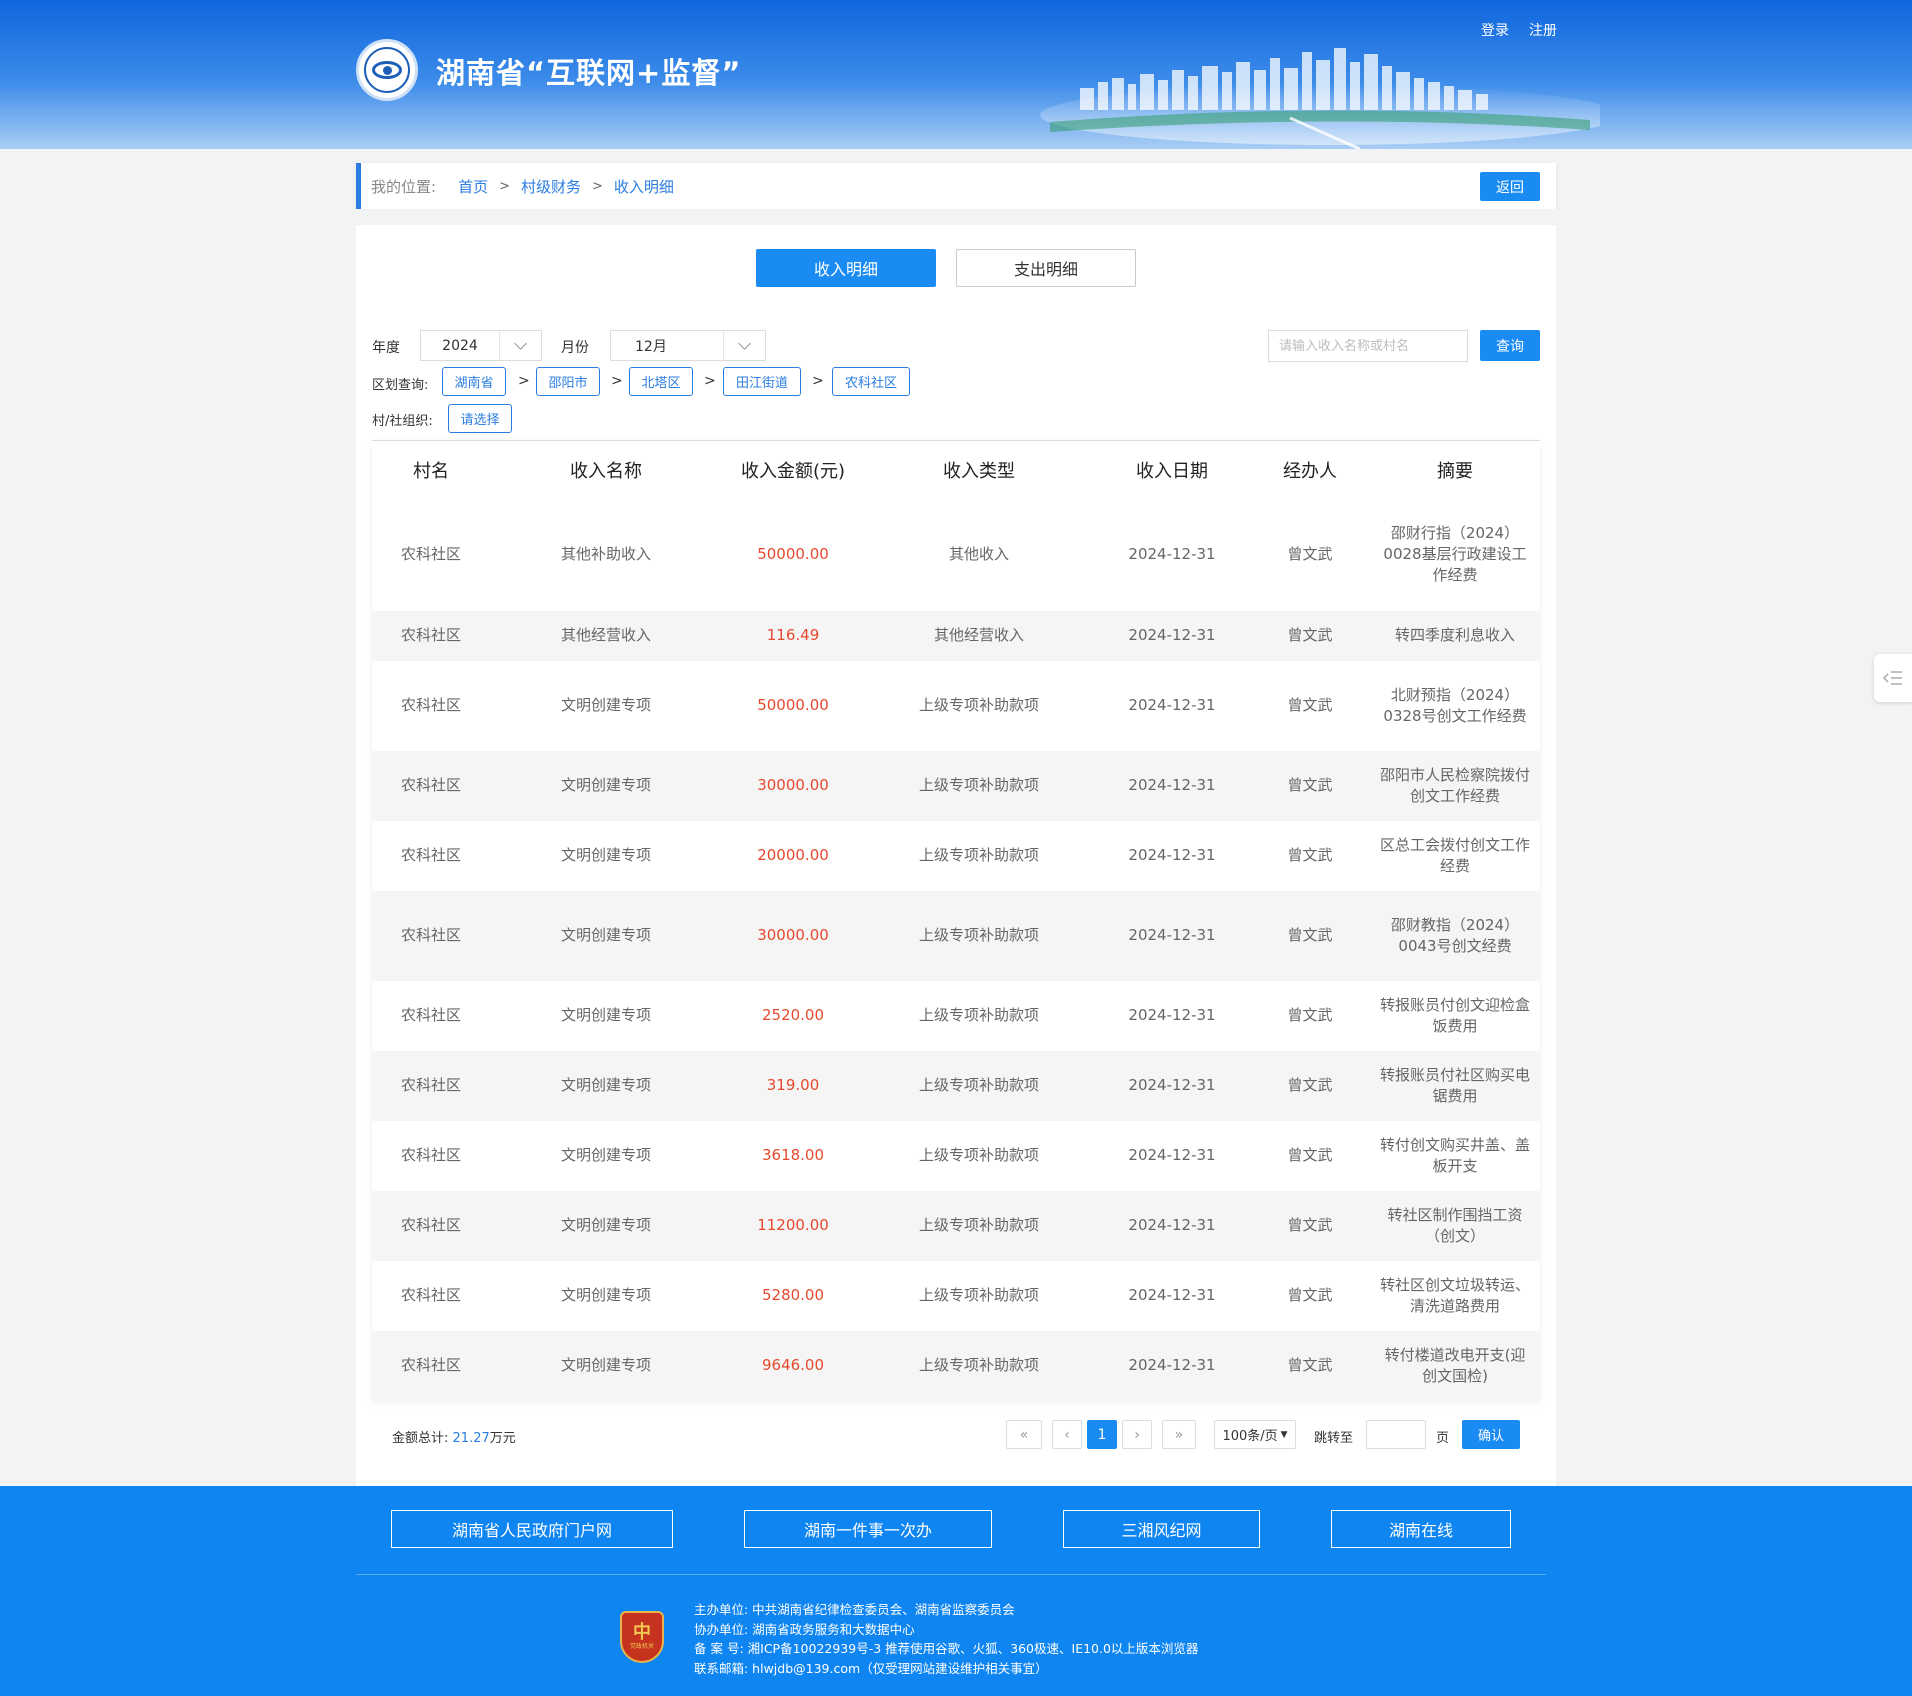 The image size is (1912, 1696). What do you see at coordinates (473, 186) in the screenshot?
I see `breadcrumb-home: 首页` at bounding box center [473, 186].